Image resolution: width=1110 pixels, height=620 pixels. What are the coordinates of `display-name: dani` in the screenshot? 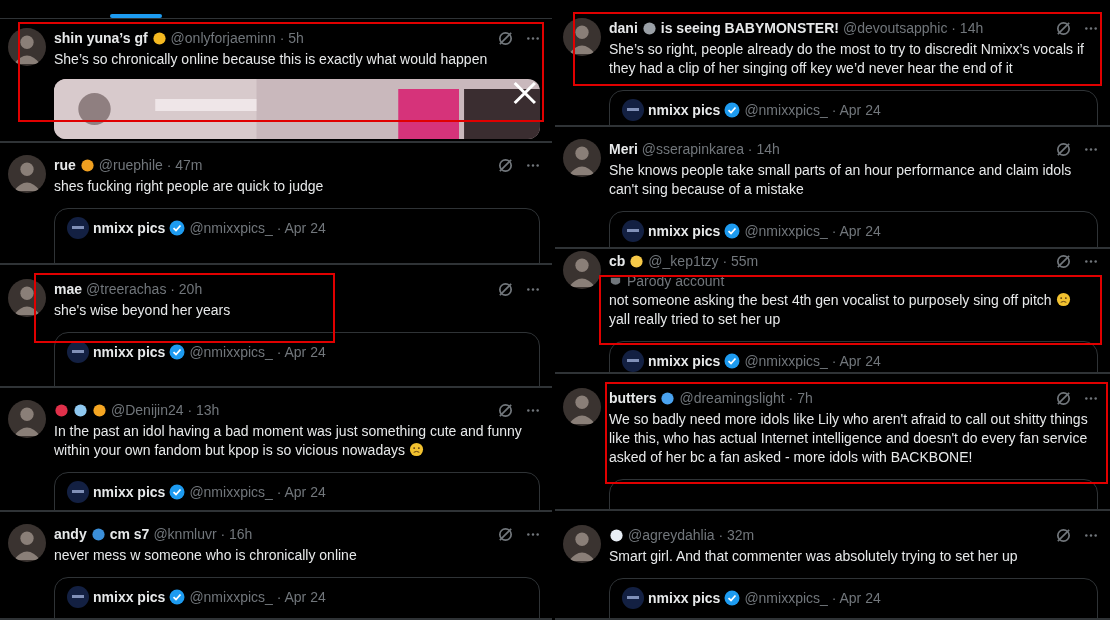 It's located at (623, 28).